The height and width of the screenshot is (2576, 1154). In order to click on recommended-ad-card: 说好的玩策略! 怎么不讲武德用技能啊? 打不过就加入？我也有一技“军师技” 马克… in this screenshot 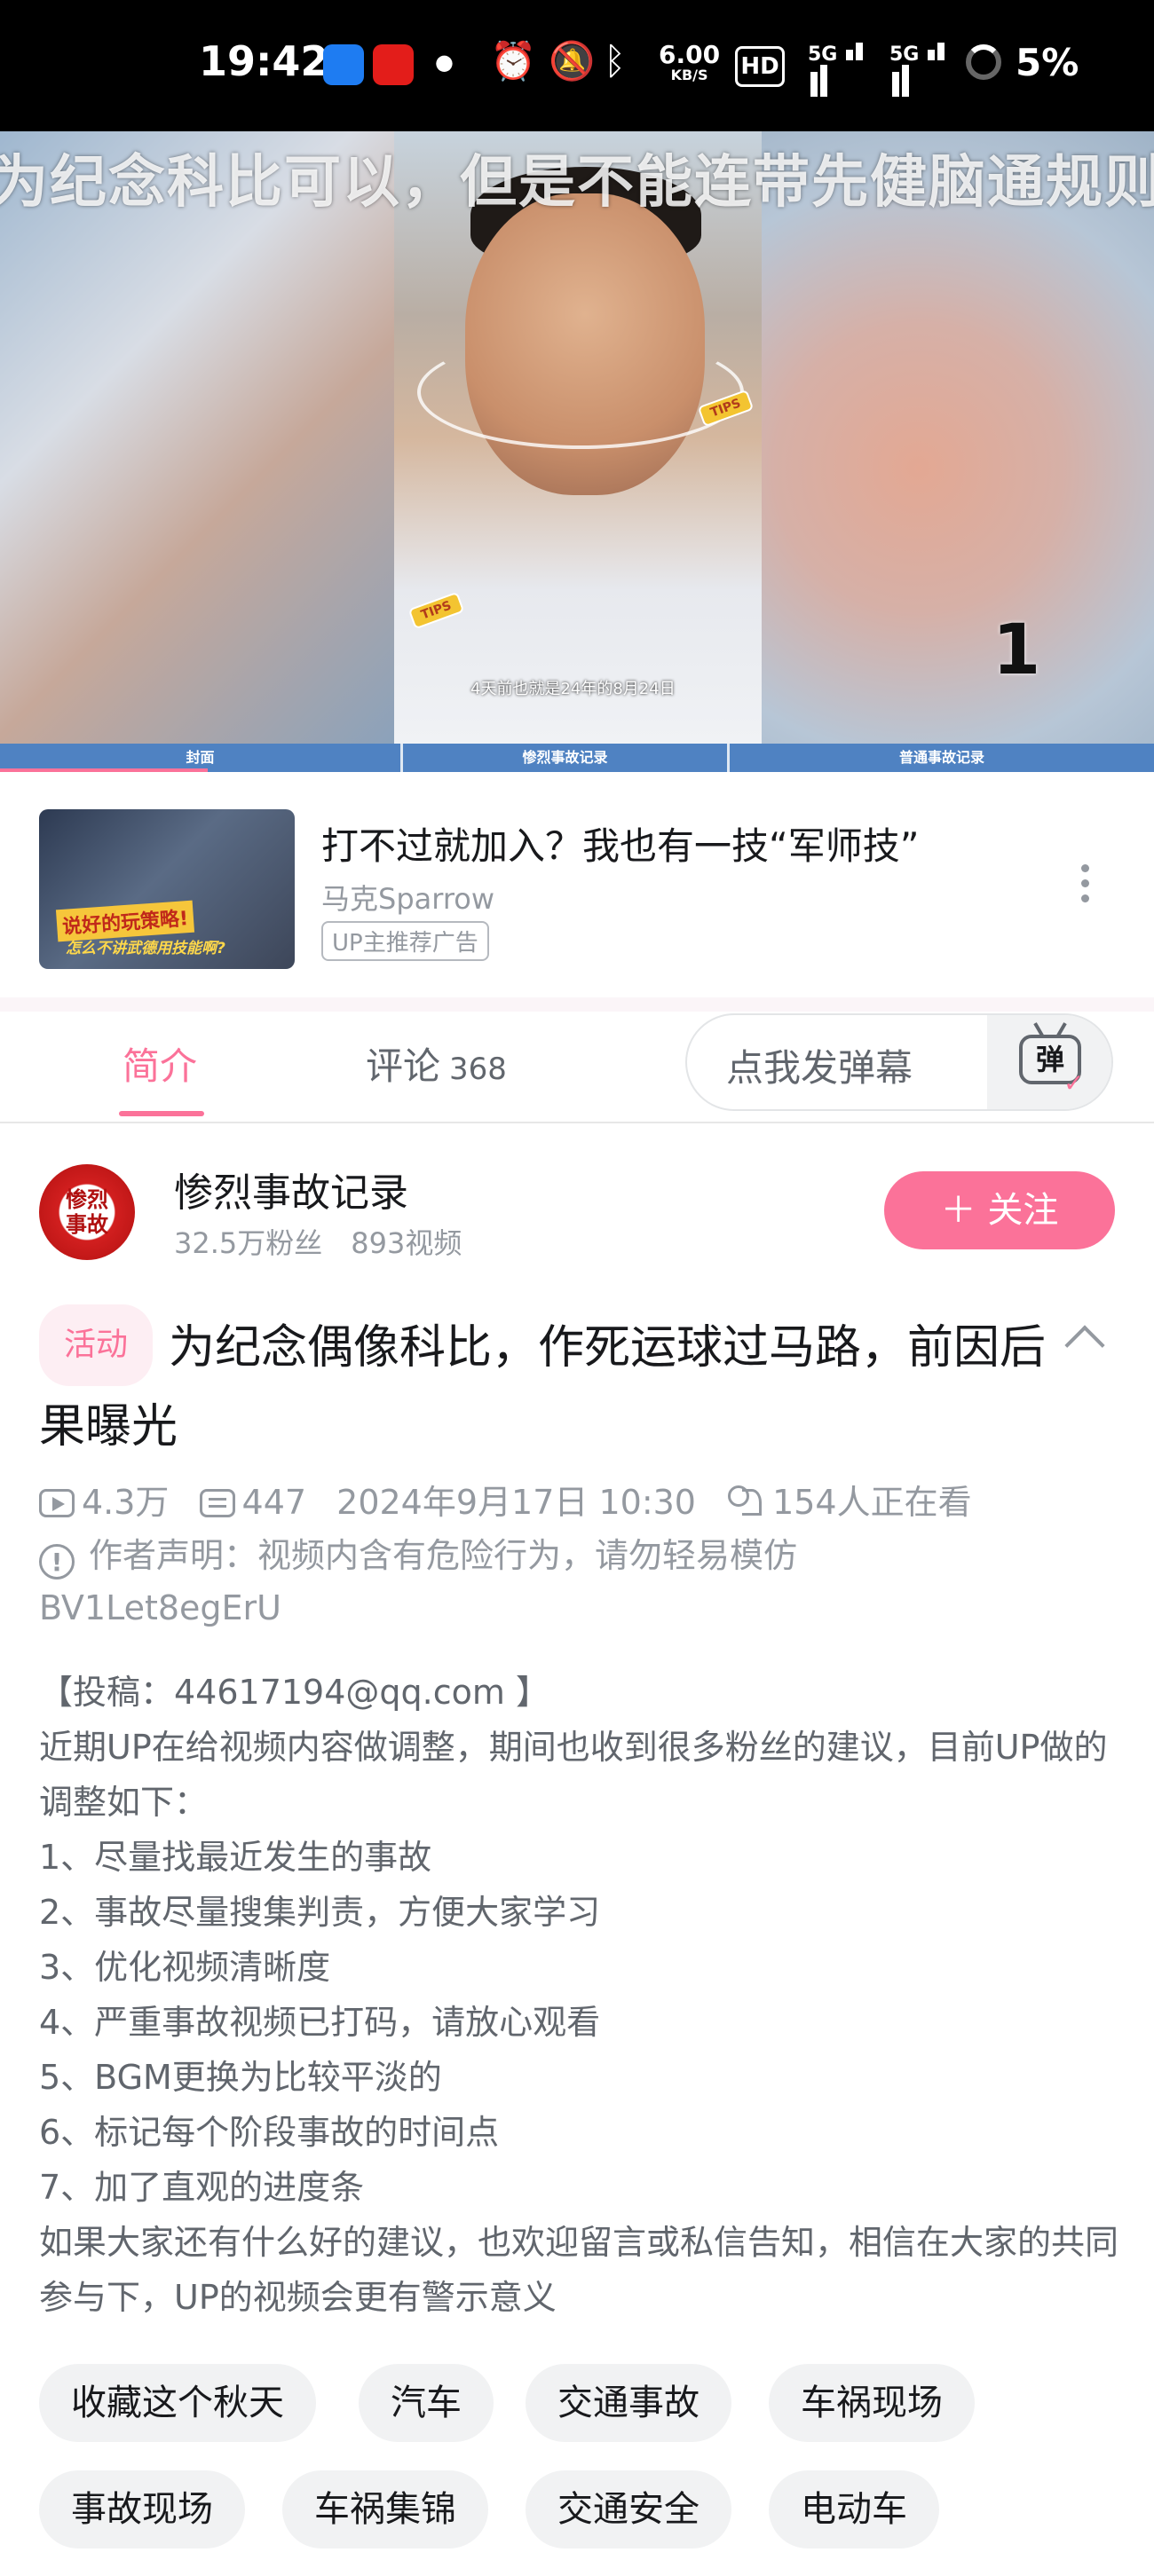, I will do `click(577, 885)`.